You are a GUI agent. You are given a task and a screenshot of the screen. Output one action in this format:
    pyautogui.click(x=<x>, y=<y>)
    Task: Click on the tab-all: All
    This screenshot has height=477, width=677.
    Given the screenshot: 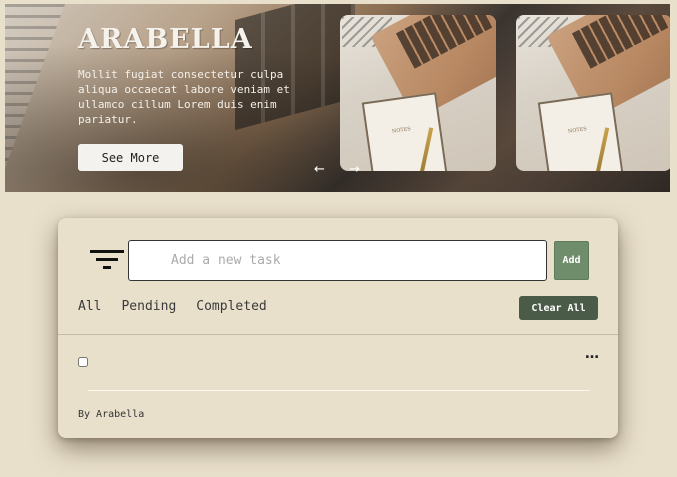 What is the action you would take?
    pyautogui.click(x=89, y=306)
    